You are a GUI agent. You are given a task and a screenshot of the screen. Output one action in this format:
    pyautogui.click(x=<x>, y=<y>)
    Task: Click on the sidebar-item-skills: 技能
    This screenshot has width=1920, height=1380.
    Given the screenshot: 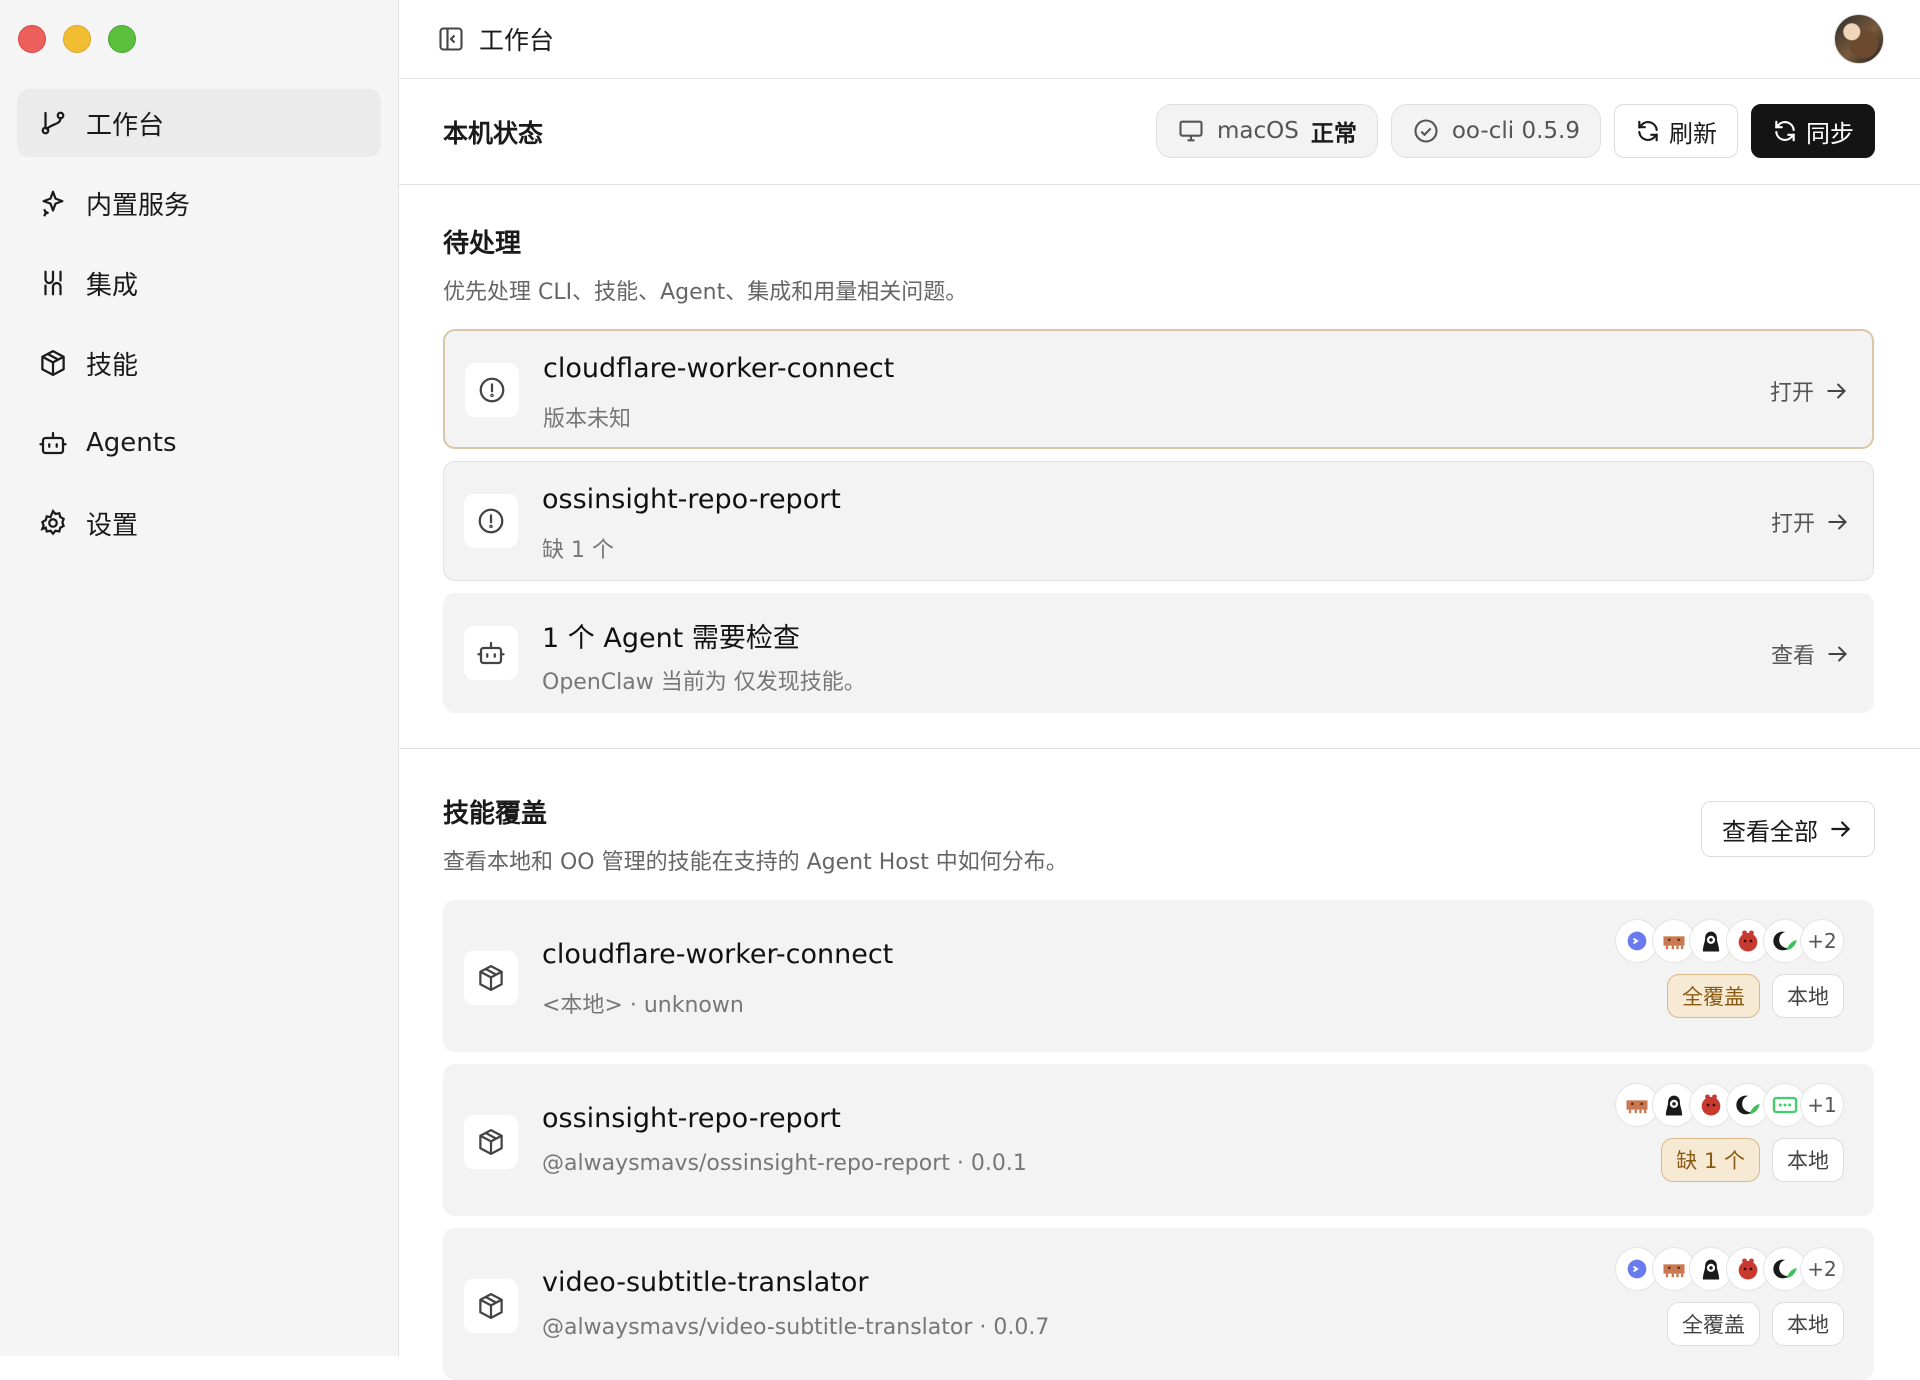 What is the action you would take?
    pyautogui.click(x=199, y=363)
    